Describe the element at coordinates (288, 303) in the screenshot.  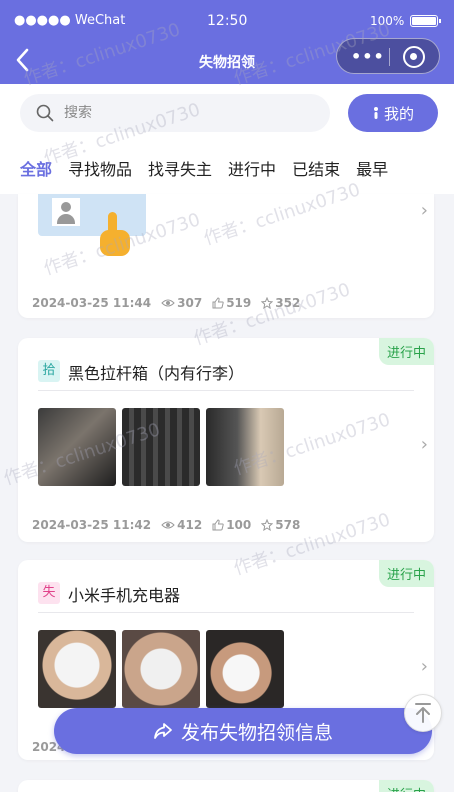
I see `stars-count: 352` at that location.